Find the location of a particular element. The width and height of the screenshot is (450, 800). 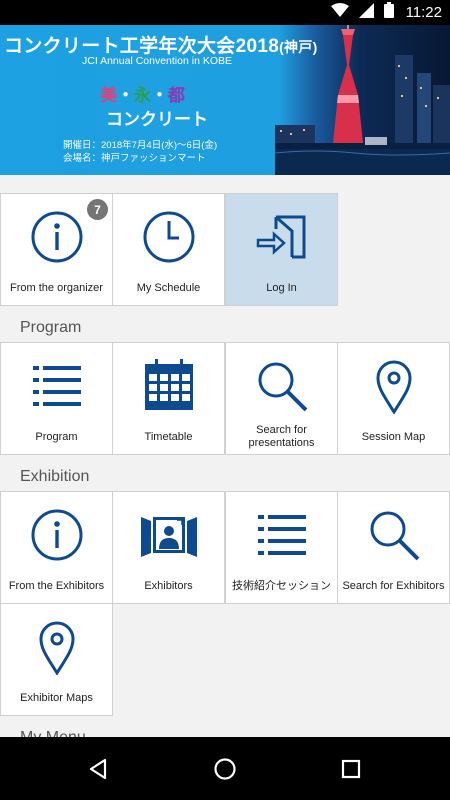

kobe-port-tower-image is located at coordinates (362, 100).